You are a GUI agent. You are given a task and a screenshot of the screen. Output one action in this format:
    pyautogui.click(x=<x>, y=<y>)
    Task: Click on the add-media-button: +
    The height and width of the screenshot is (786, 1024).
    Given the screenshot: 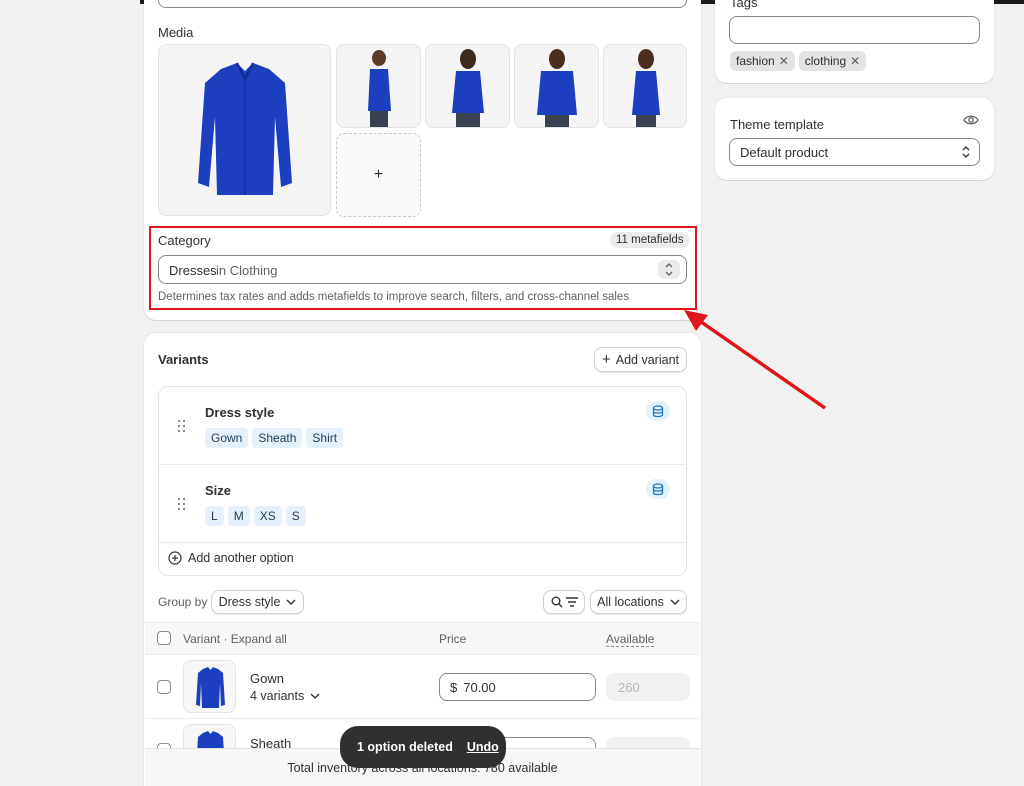 What is the action you would take?
    pyautogui.click(x=378, y=175)
    